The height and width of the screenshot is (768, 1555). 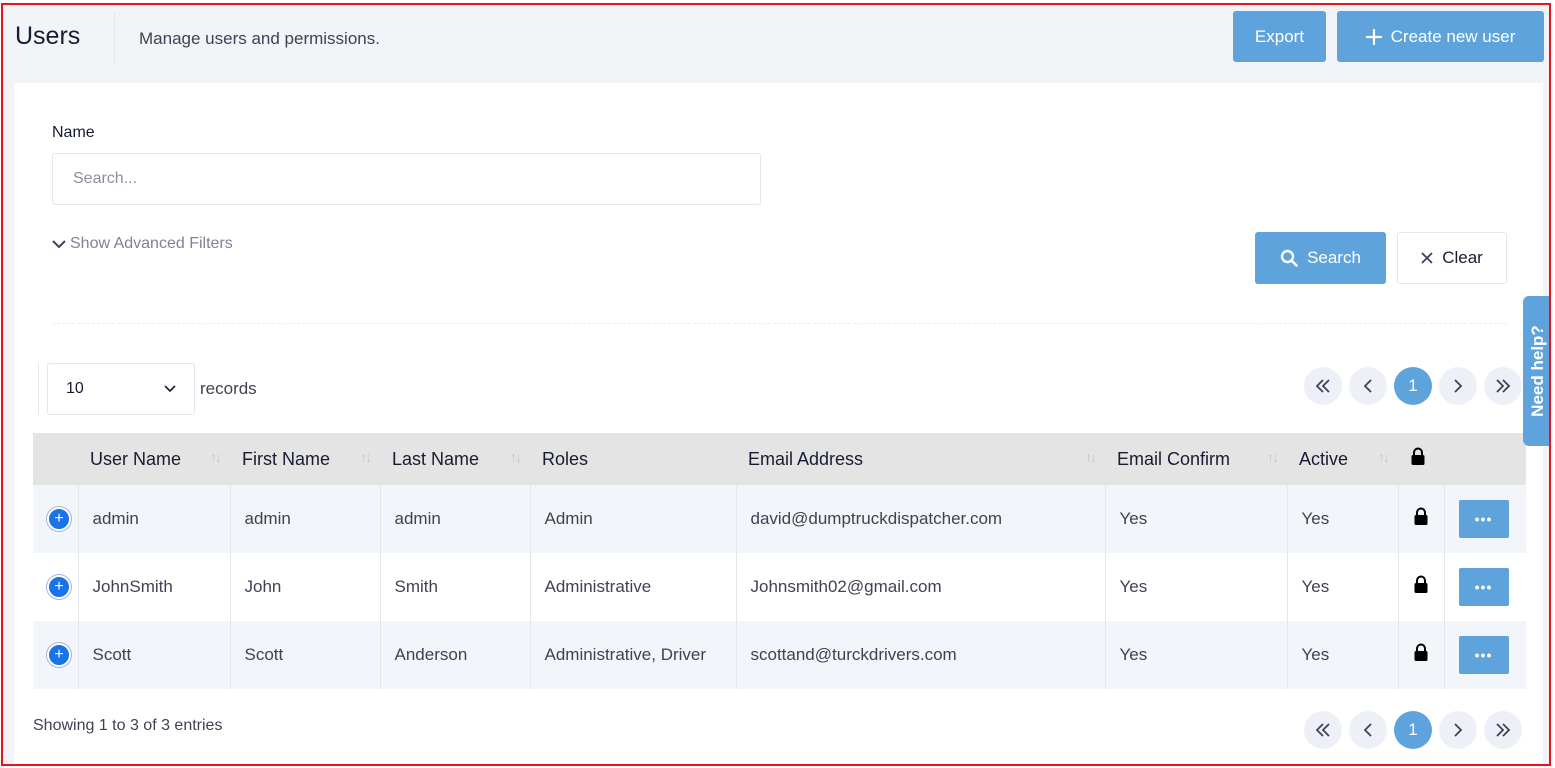 What do you see at coordinates (806, 458) in the screenshot?
I see `header-email-address-label: Email Address` at bounding box center [806, 458].